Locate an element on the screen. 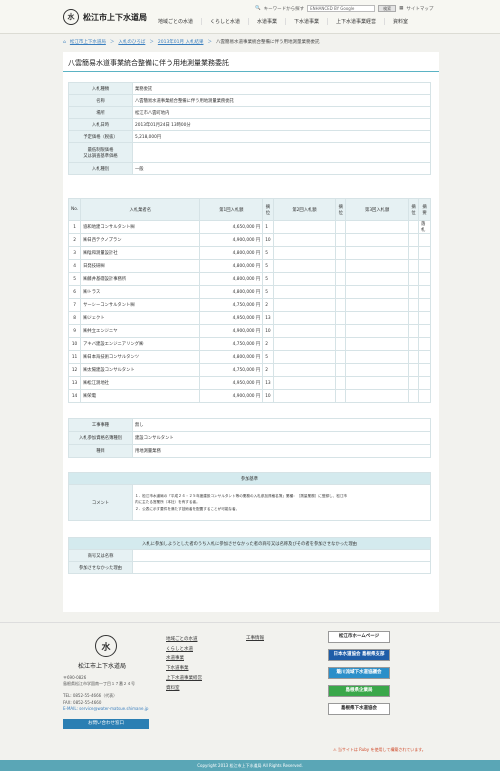  nav-item: 下水道事業 is located at coordinates (305, 21).